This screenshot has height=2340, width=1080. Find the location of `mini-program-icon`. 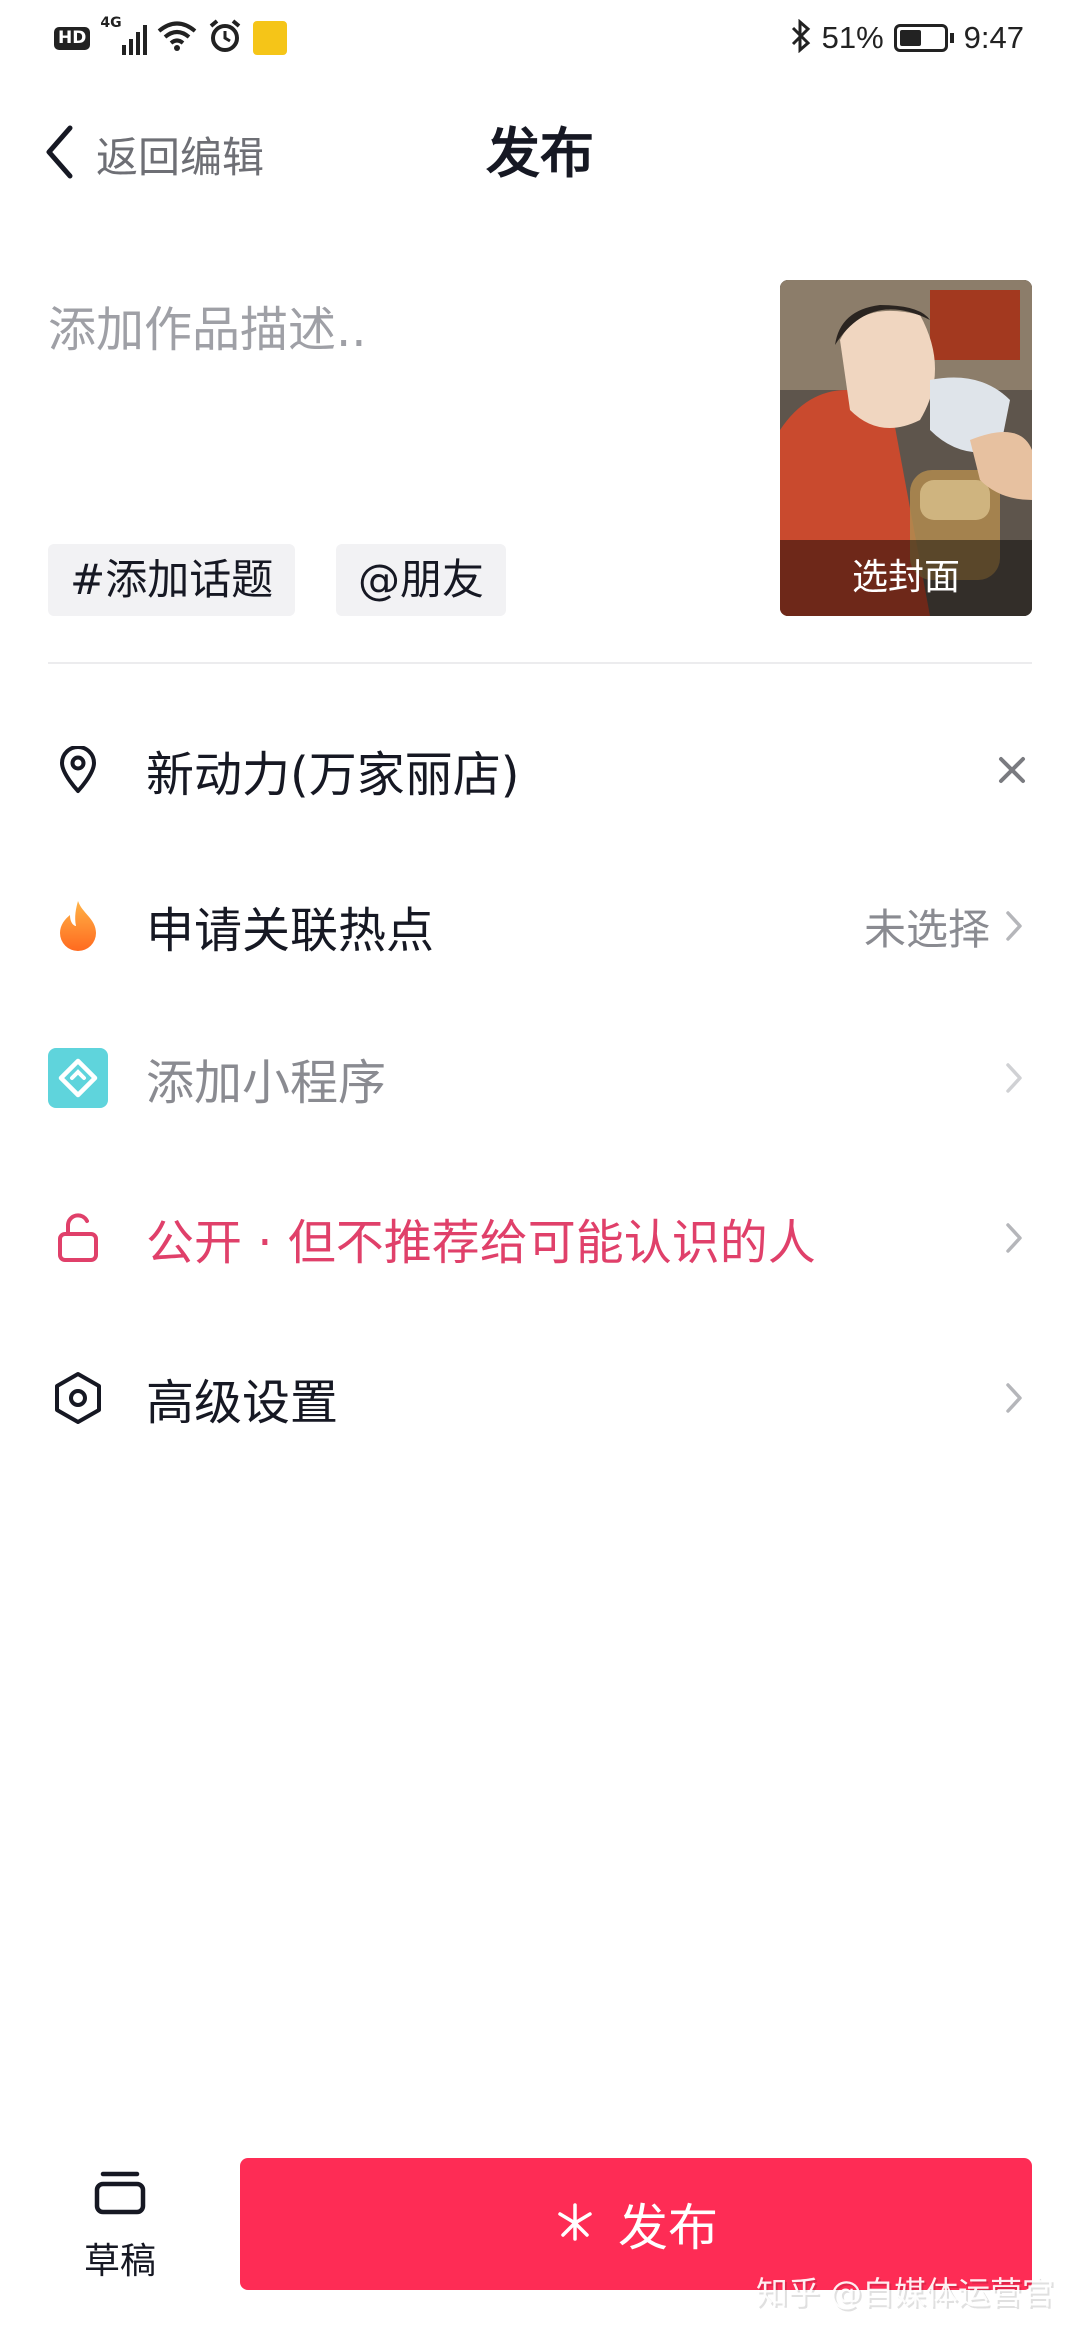

mini-program-icon is located at coordinates (78, 1078).